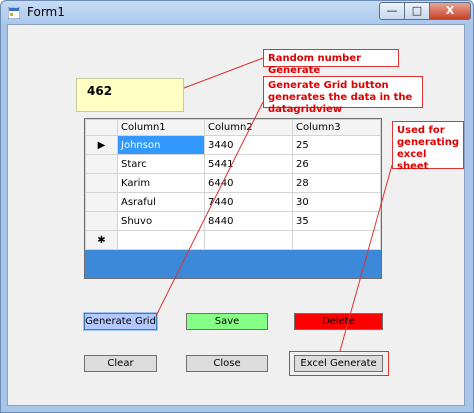  Describe the element at coordinates (428, 146) in the screenshot. I see `excel-callout: Used for generating excel sheet` at that location.